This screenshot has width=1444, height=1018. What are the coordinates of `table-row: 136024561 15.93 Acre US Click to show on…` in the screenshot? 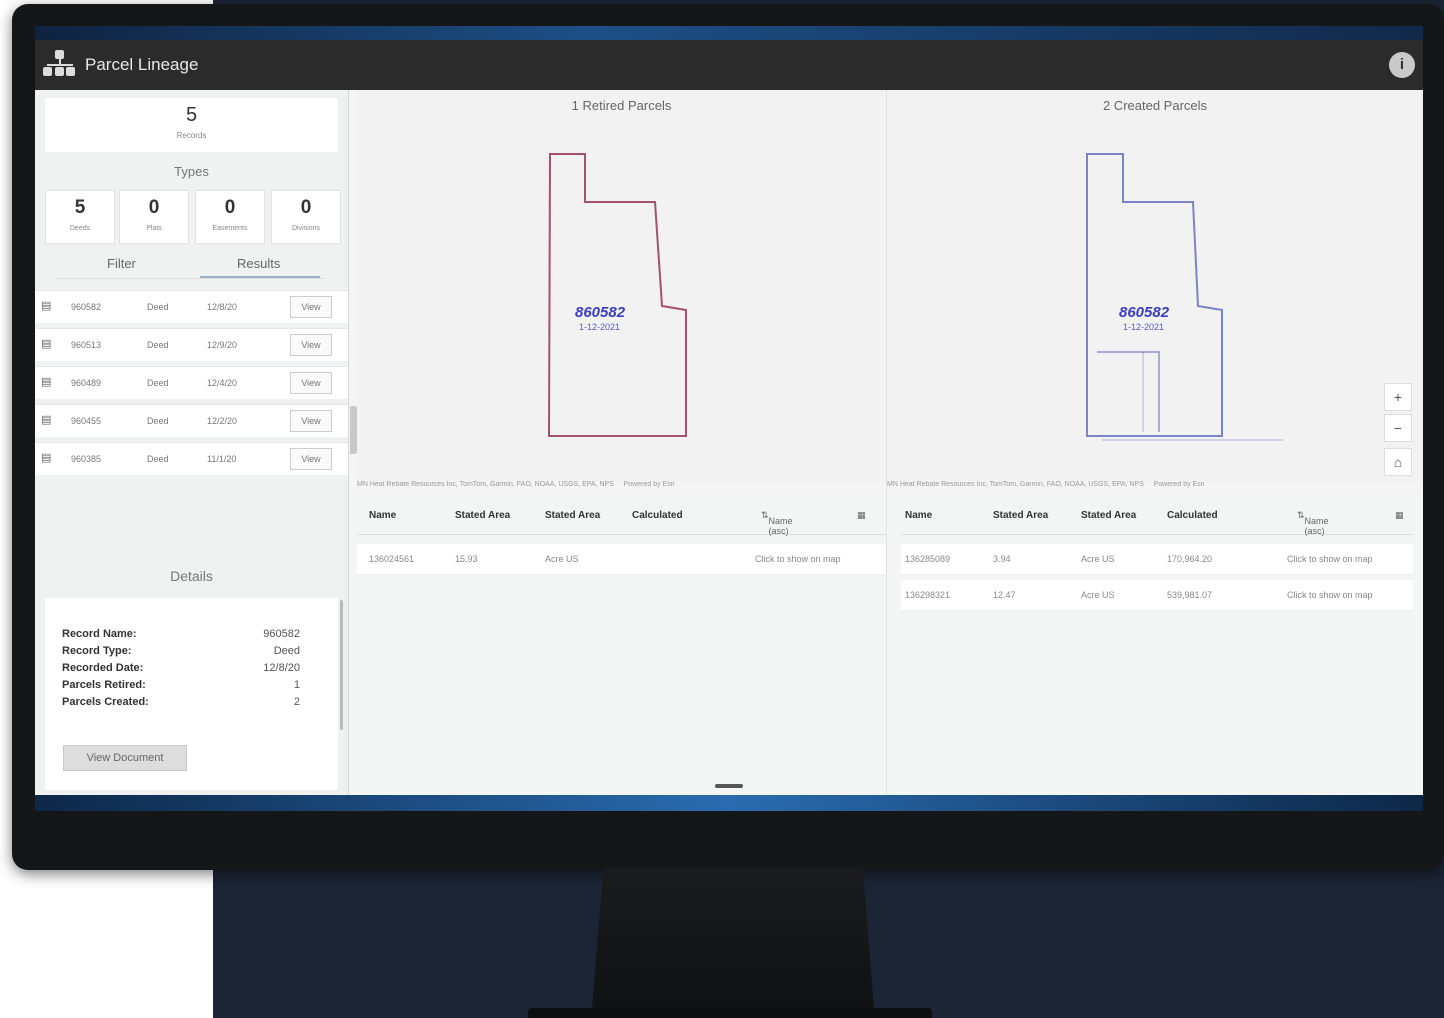 It's located at (621, 559).